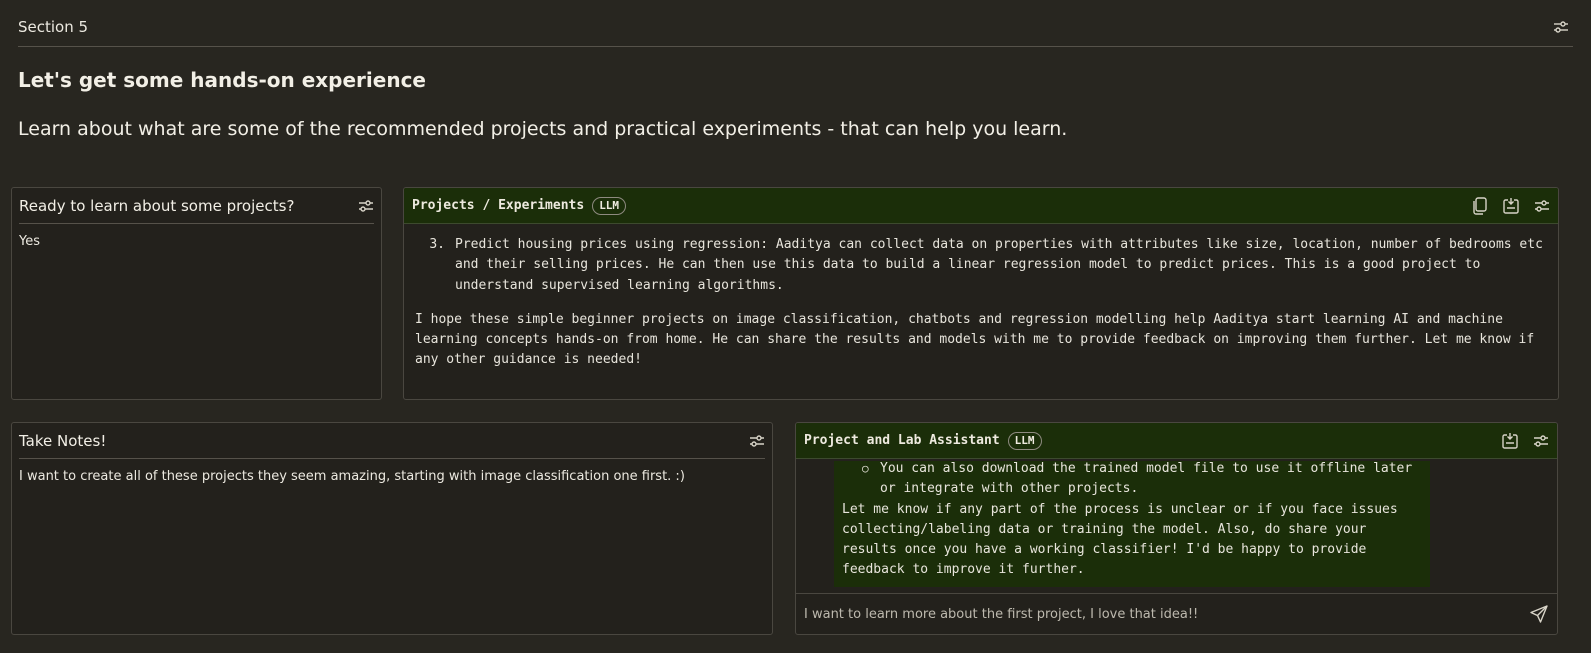 Image resolution: width=1591 pixels, height=653 pixels. Describe the element at coordinates (795, 30) in the screenshot. I see `section-header: Section 5` at that location.